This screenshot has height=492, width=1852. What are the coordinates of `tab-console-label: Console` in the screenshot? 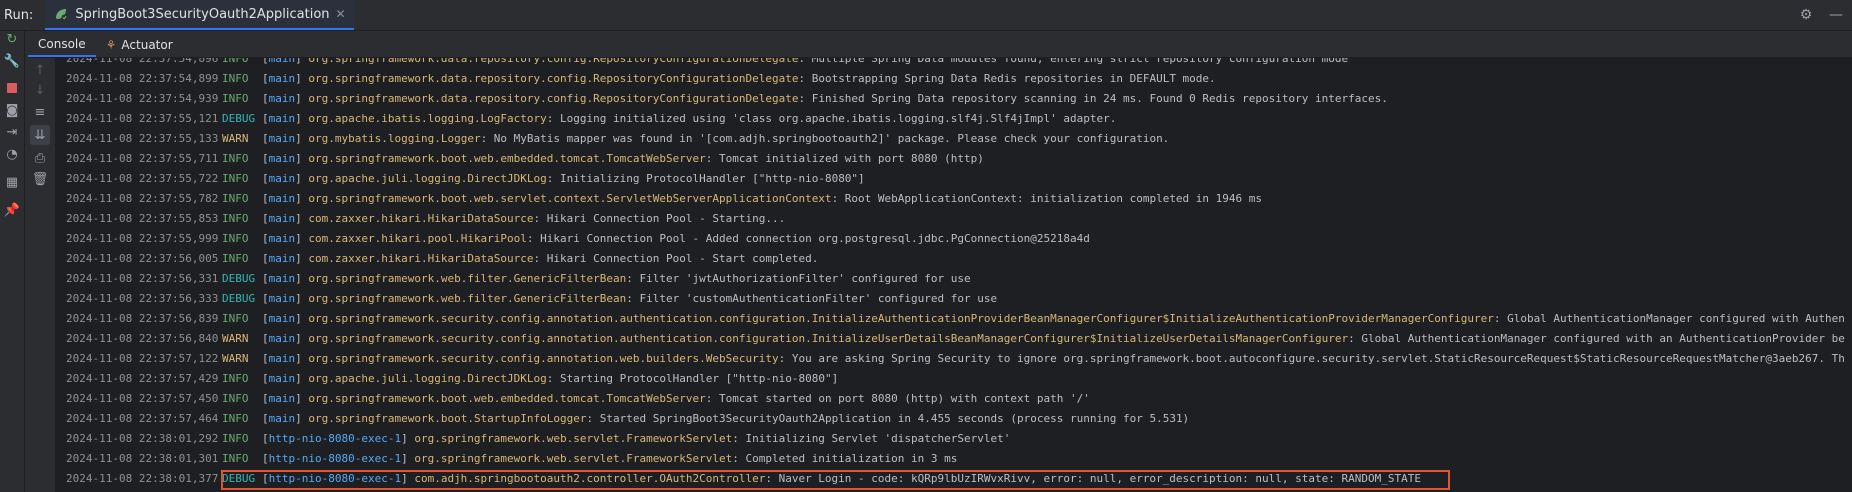 It's located at (62, 43).